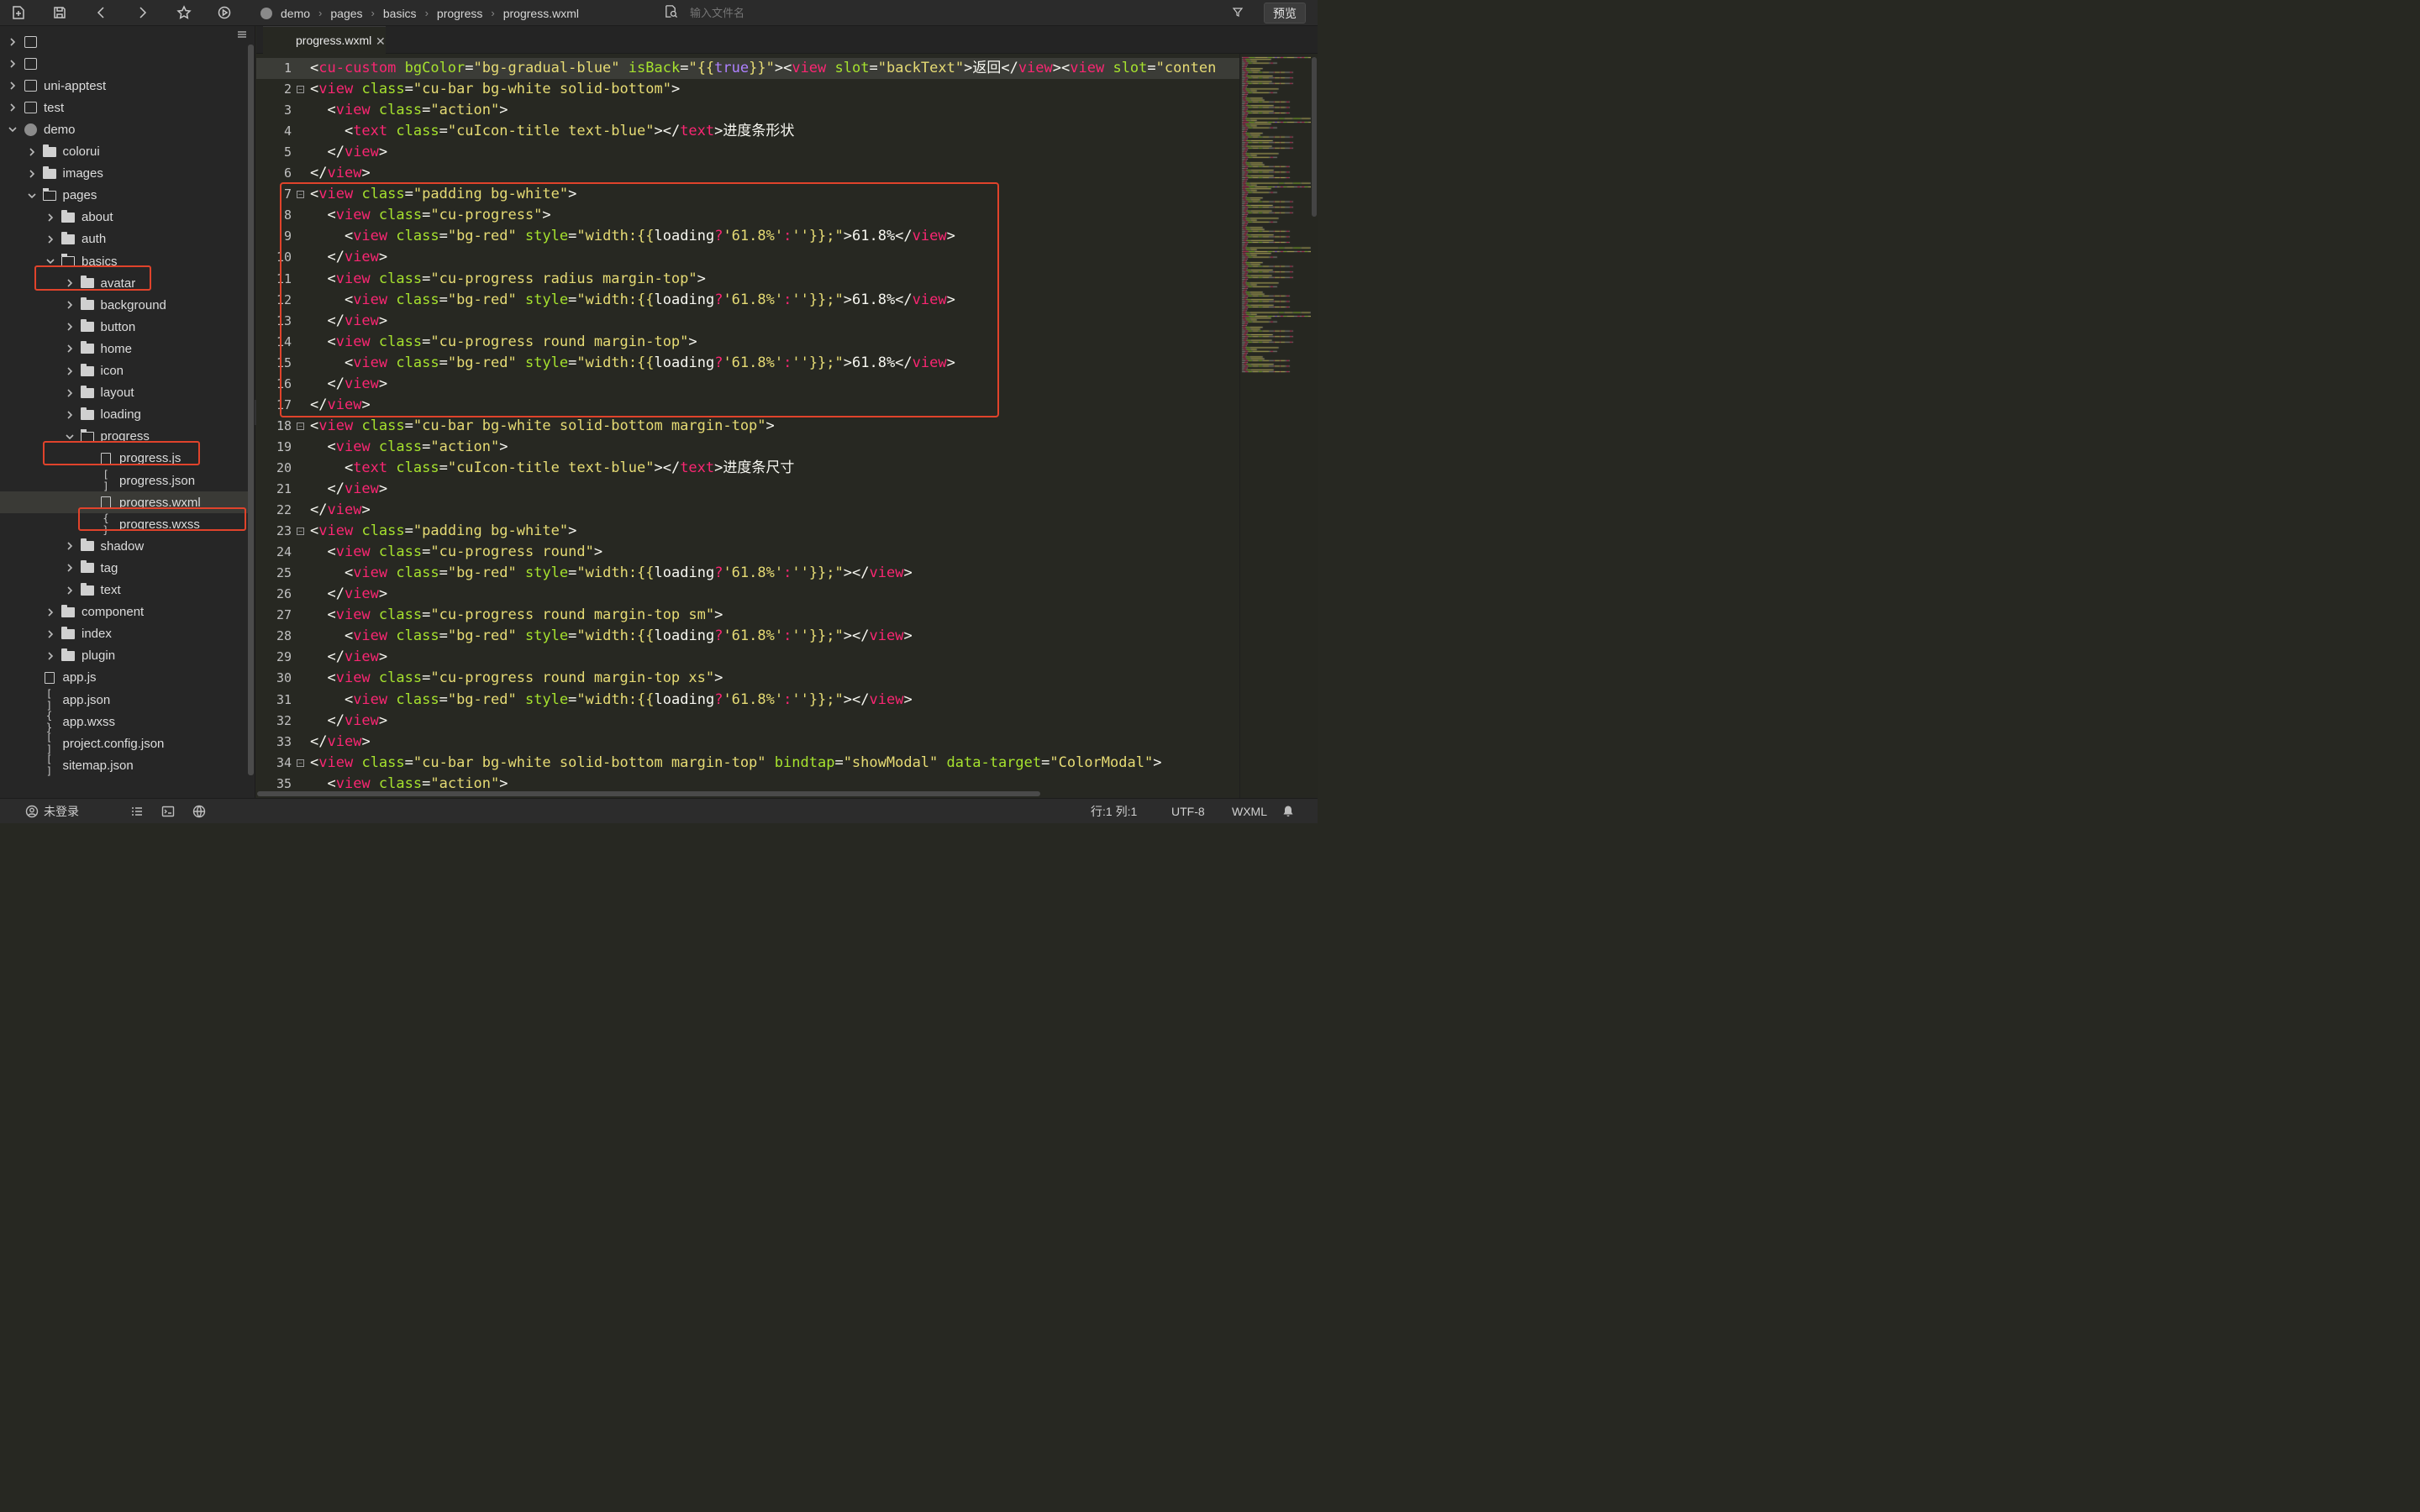  Describe the element at coordinates (124, 568) in the screenshot. I see `tree-item: tag` at that location.